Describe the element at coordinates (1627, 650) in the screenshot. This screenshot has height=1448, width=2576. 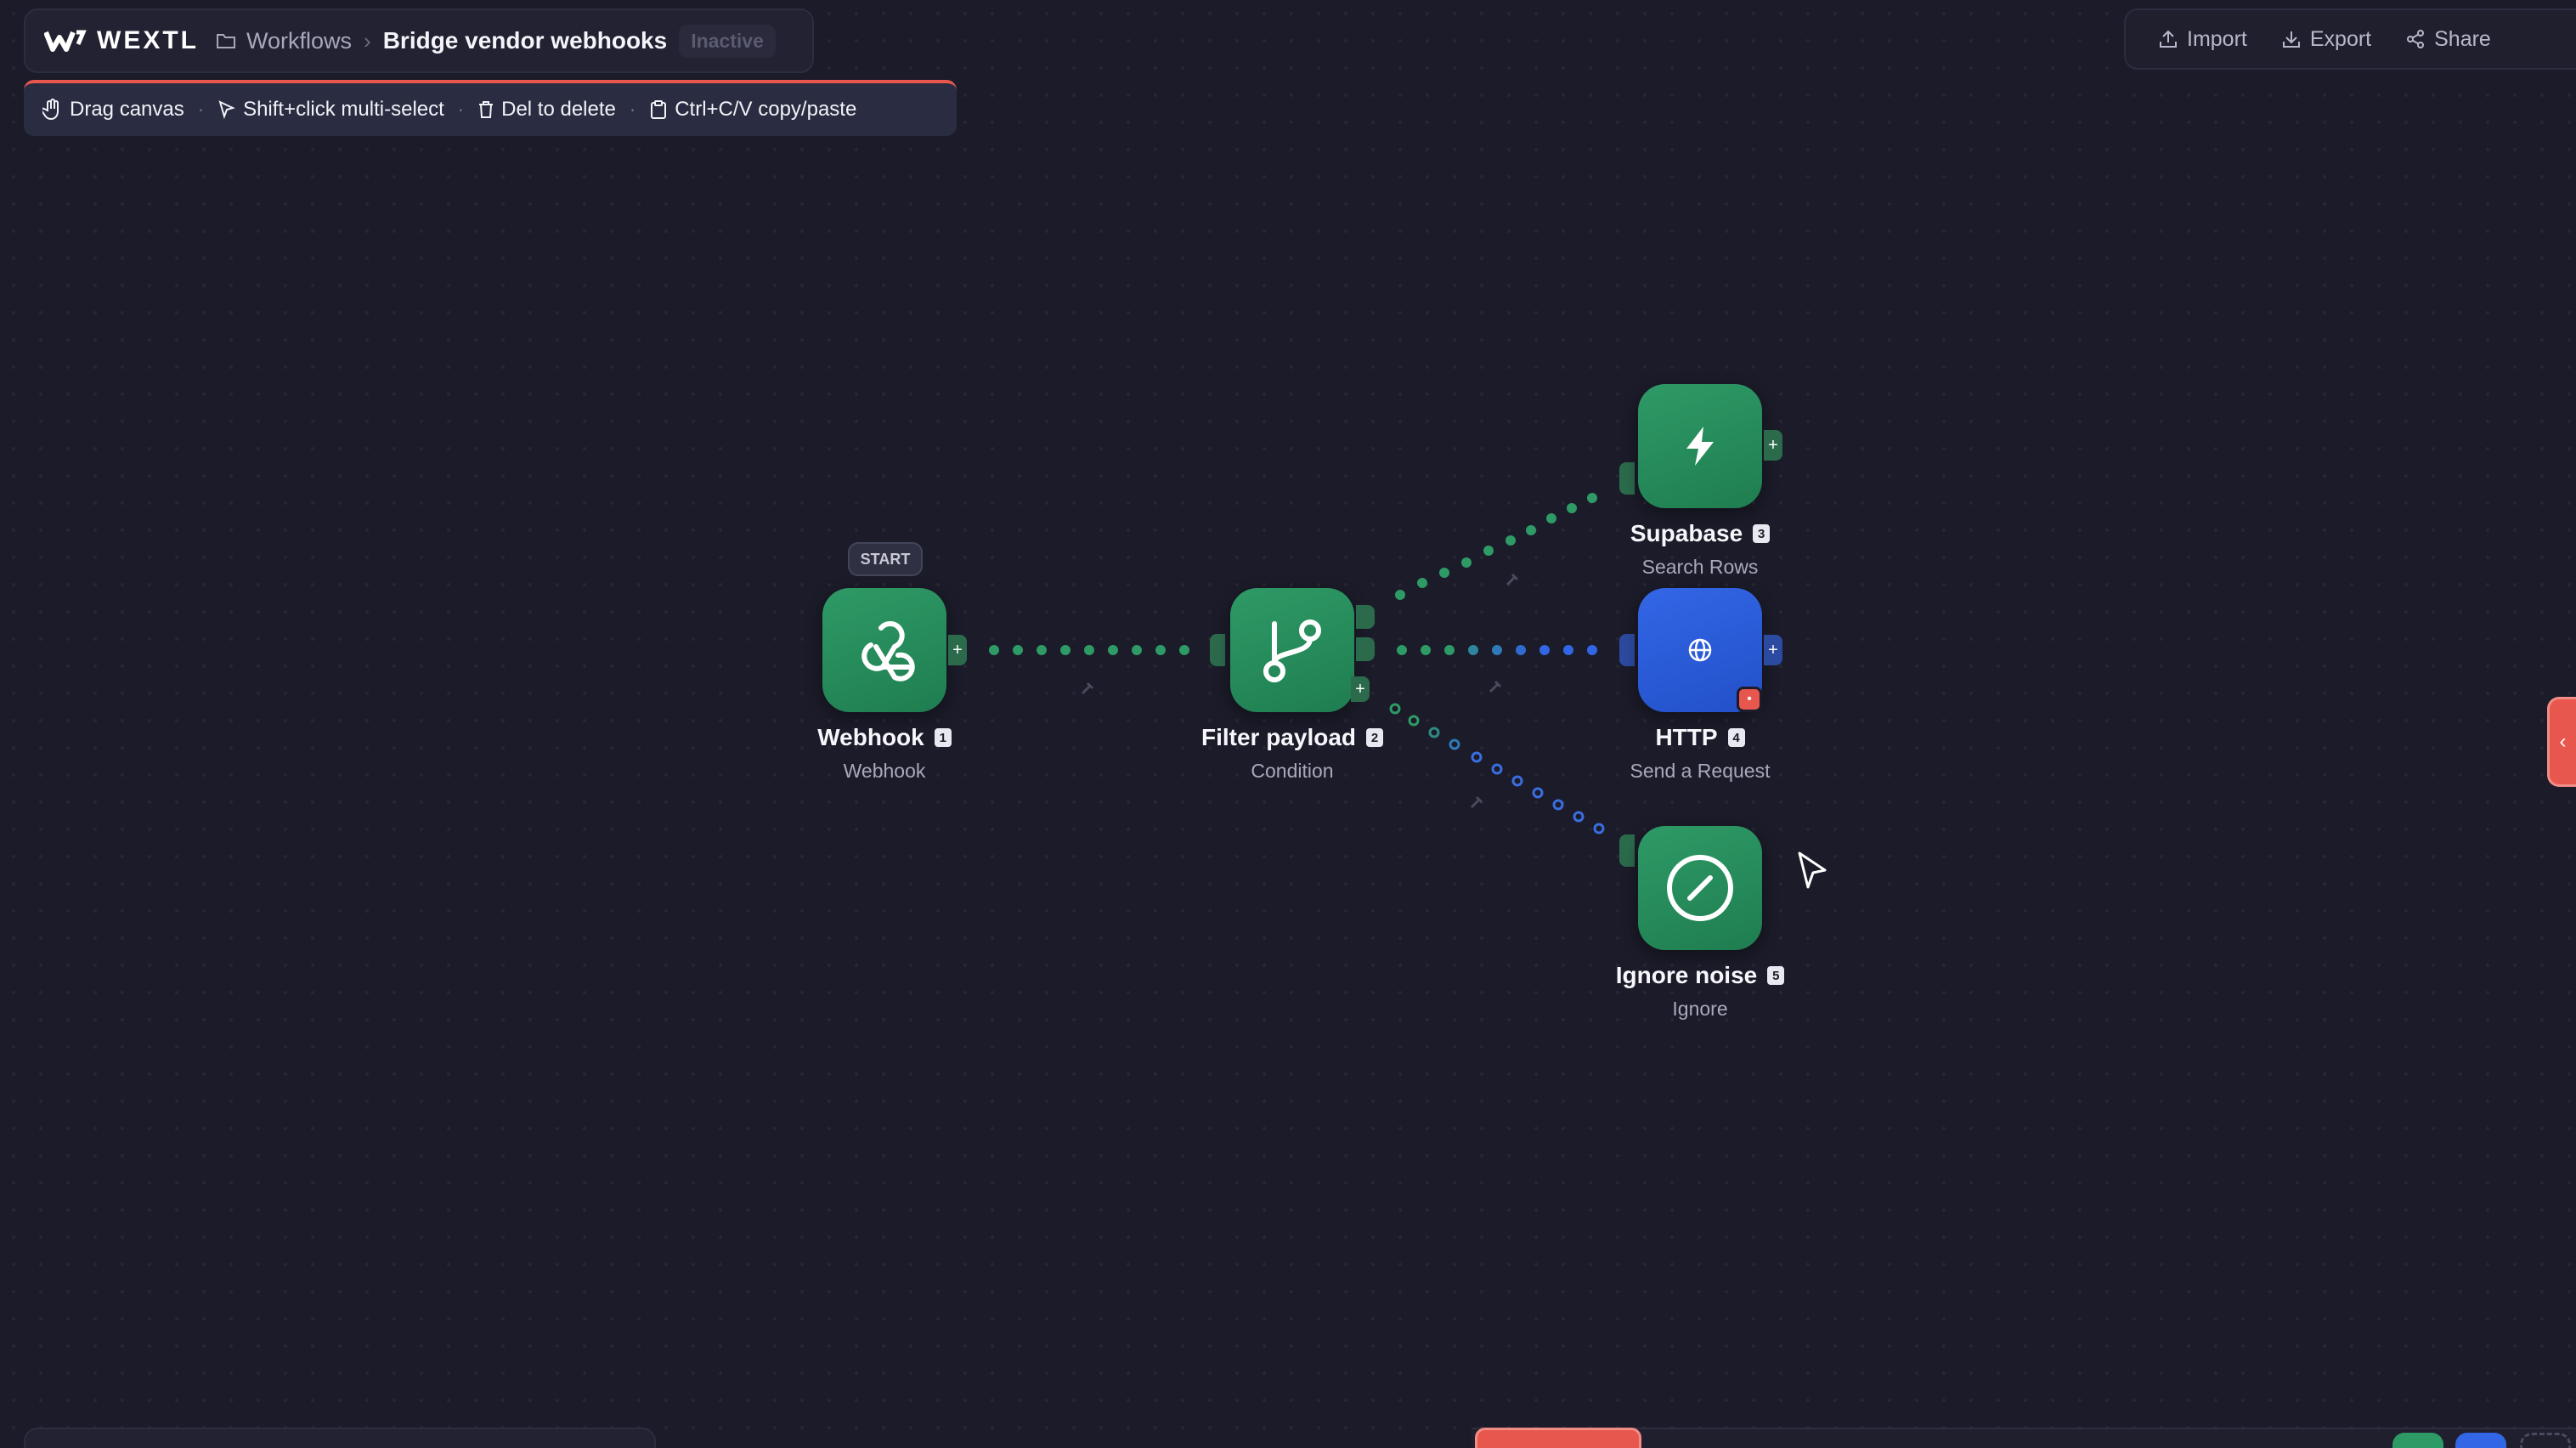
I see `node-http-input-handle` at that location.